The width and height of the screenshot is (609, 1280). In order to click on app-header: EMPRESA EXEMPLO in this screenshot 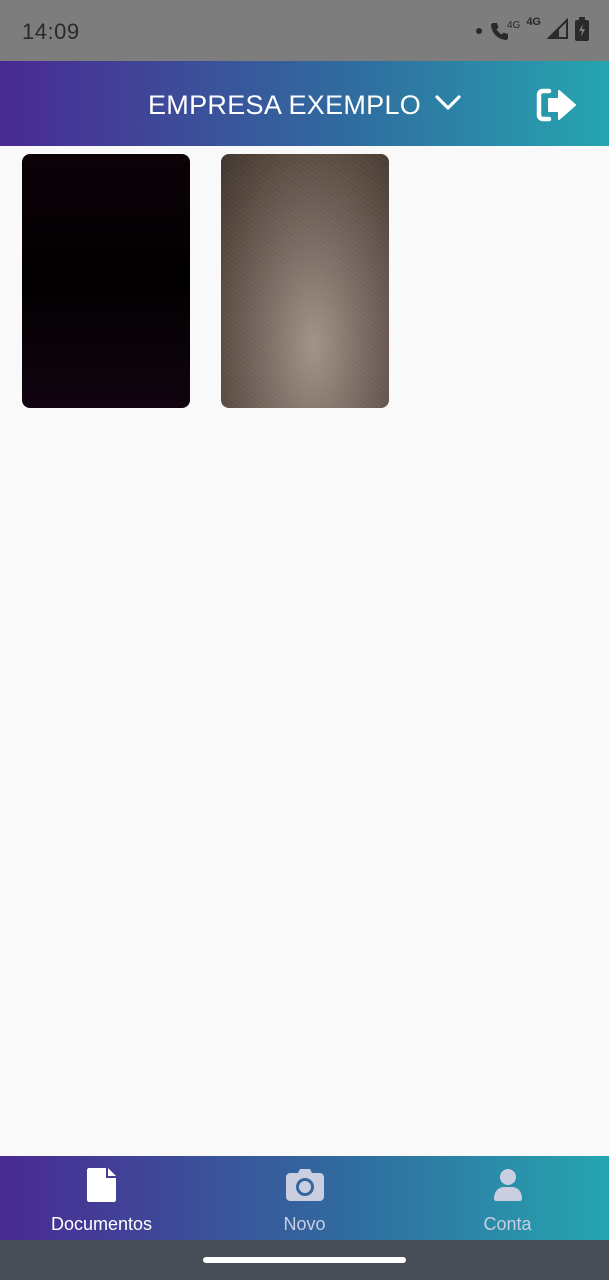, I will do `click(304, 103)`.